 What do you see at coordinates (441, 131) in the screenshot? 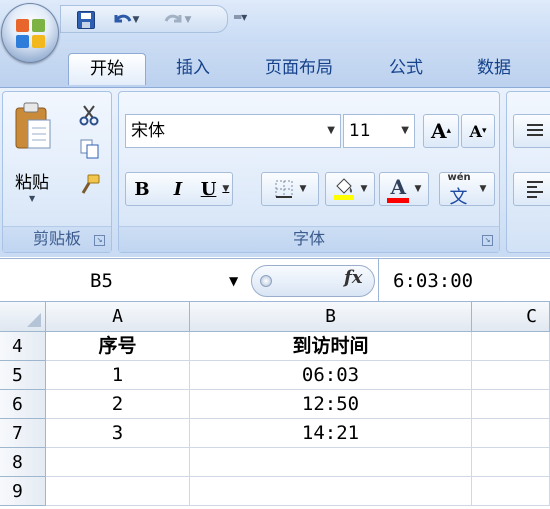
I see `grow-font-button: A ▴` at bounding box center [441, 131].